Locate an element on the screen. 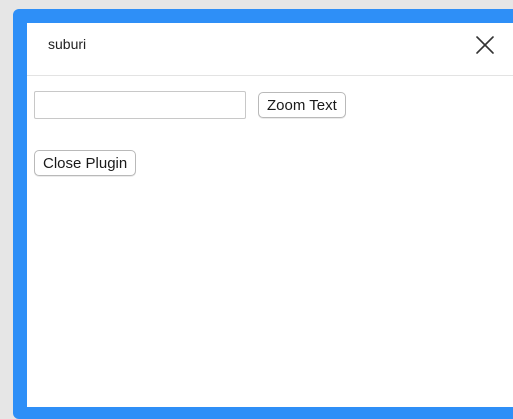 This screenshot has width=513, height=419. close-icon is located at coordinates (485, 45).